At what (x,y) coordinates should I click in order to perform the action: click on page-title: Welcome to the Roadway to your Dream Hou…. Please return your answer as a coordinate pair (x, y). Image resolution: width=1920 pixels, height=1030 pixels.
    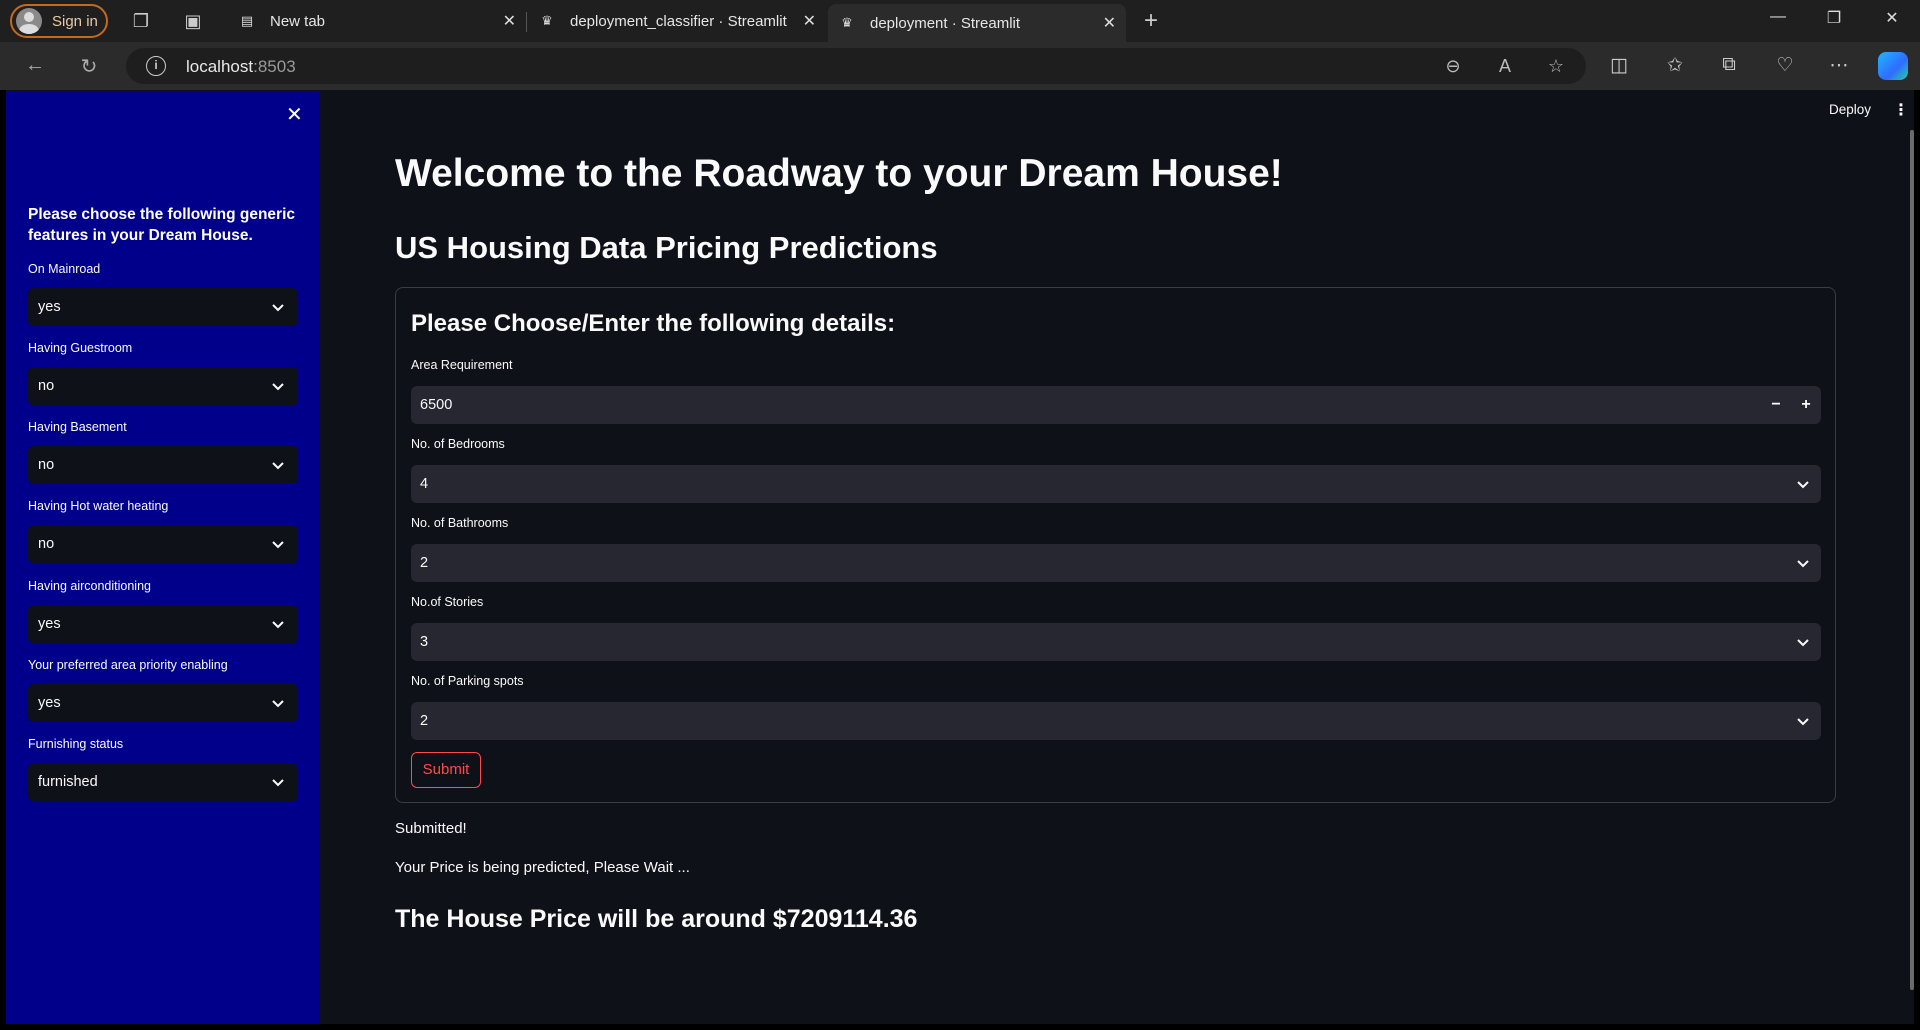
    Looking at the image, I should click on (839, 173).